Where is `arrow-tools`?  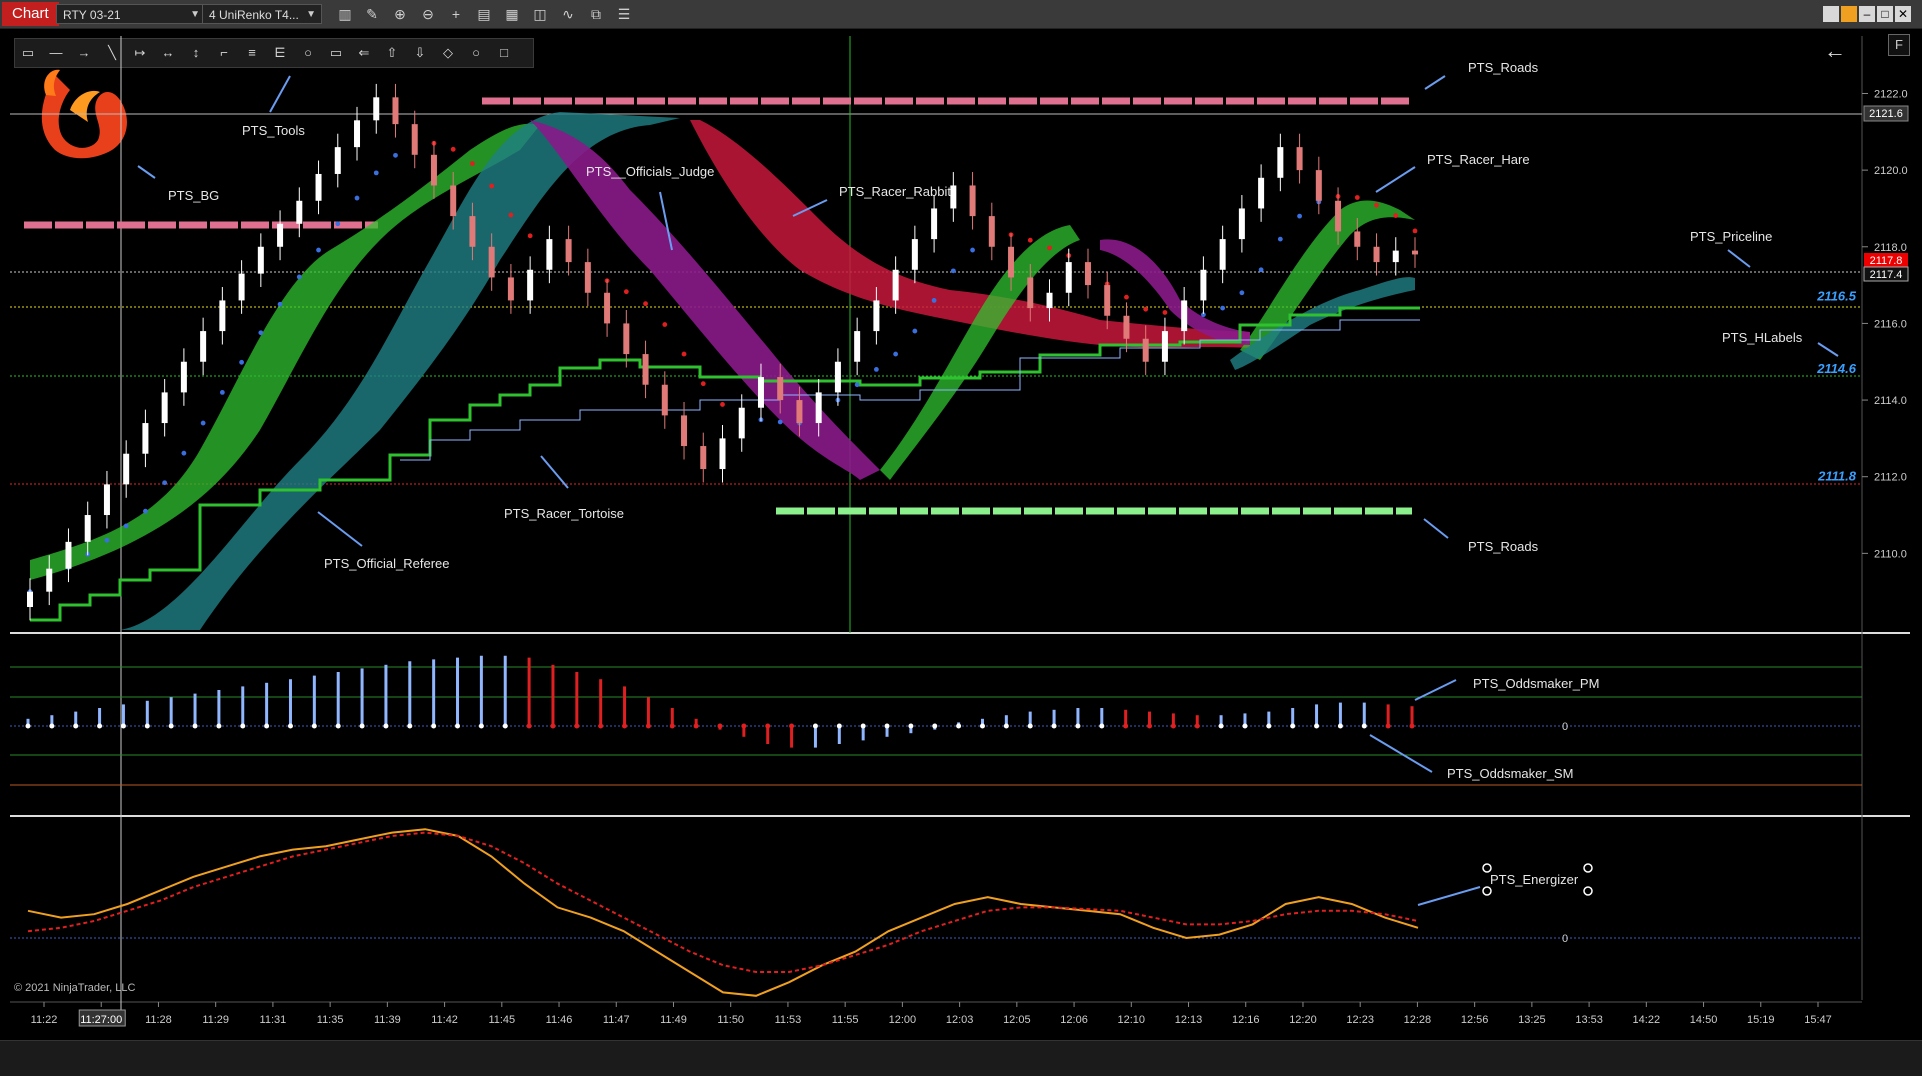
arrow-tools is located at coordinates (280, 94).